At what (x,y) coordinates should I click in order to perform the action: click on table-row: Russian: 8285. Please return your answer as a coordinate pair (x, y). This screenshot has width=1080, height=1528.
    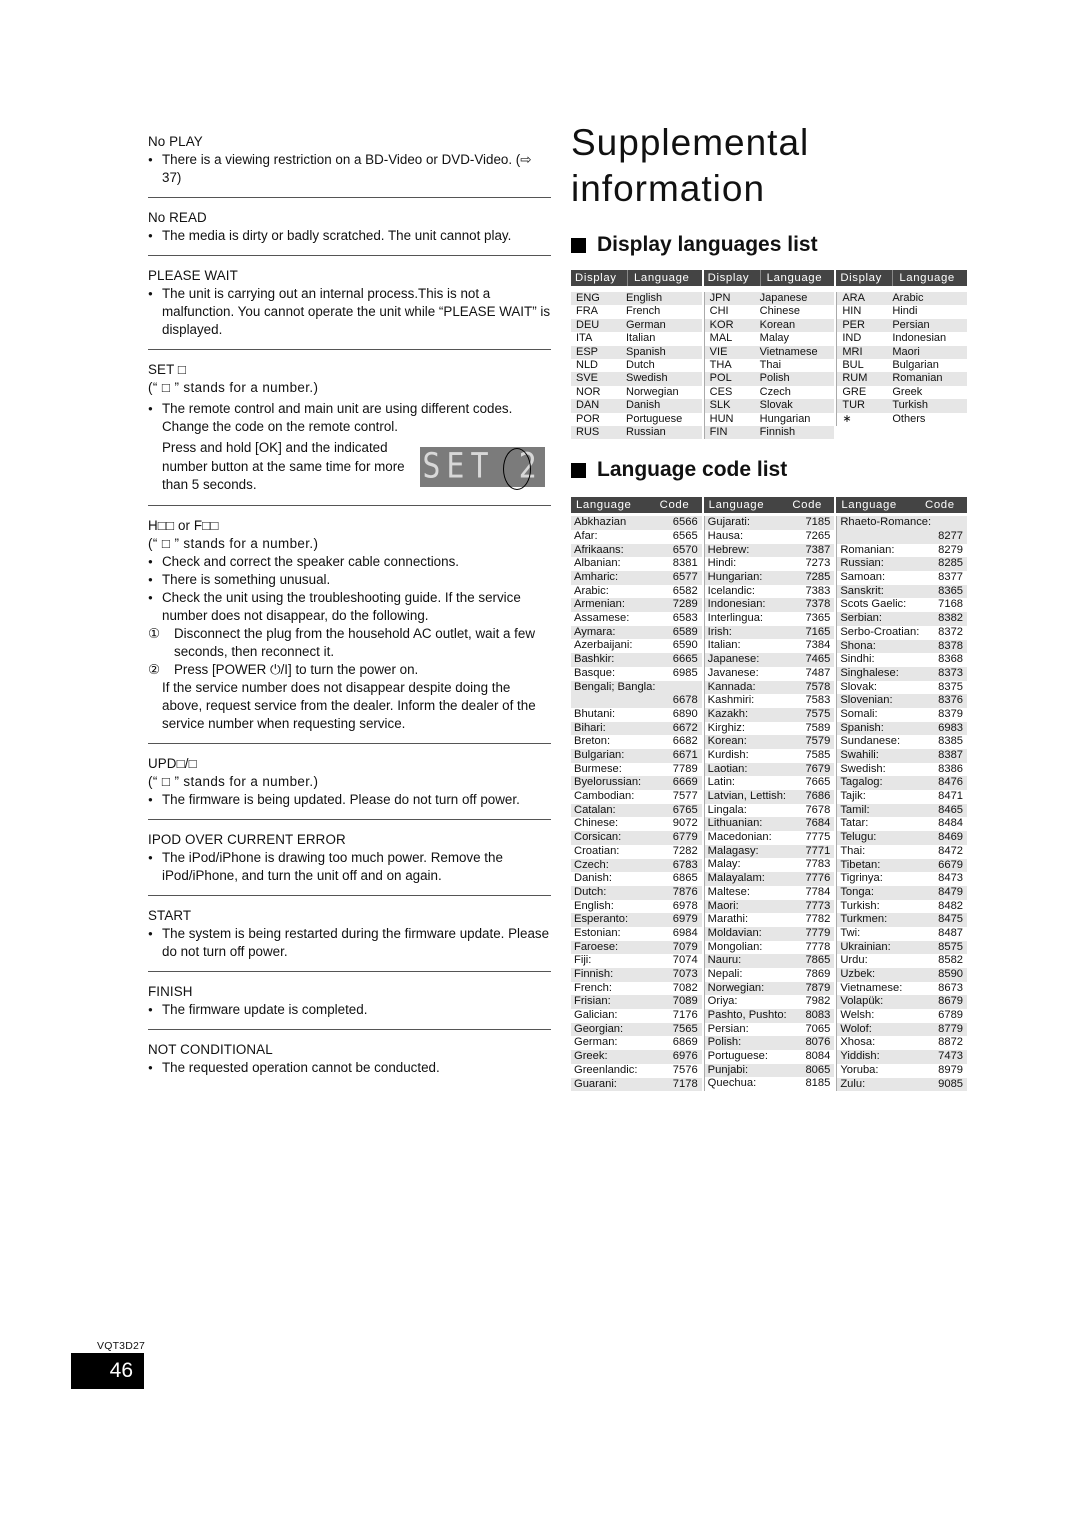
    Looking at the image, I should click on (902, 564).